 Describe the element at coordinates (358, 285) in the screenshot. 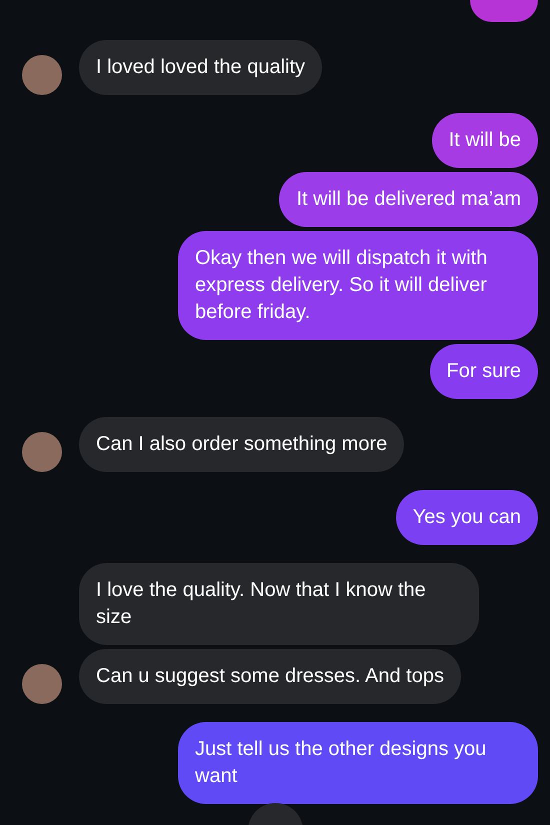

I see `sent-message: Okay then we will dispatch it with express delivery. So it will deliver before friday.` at that location.